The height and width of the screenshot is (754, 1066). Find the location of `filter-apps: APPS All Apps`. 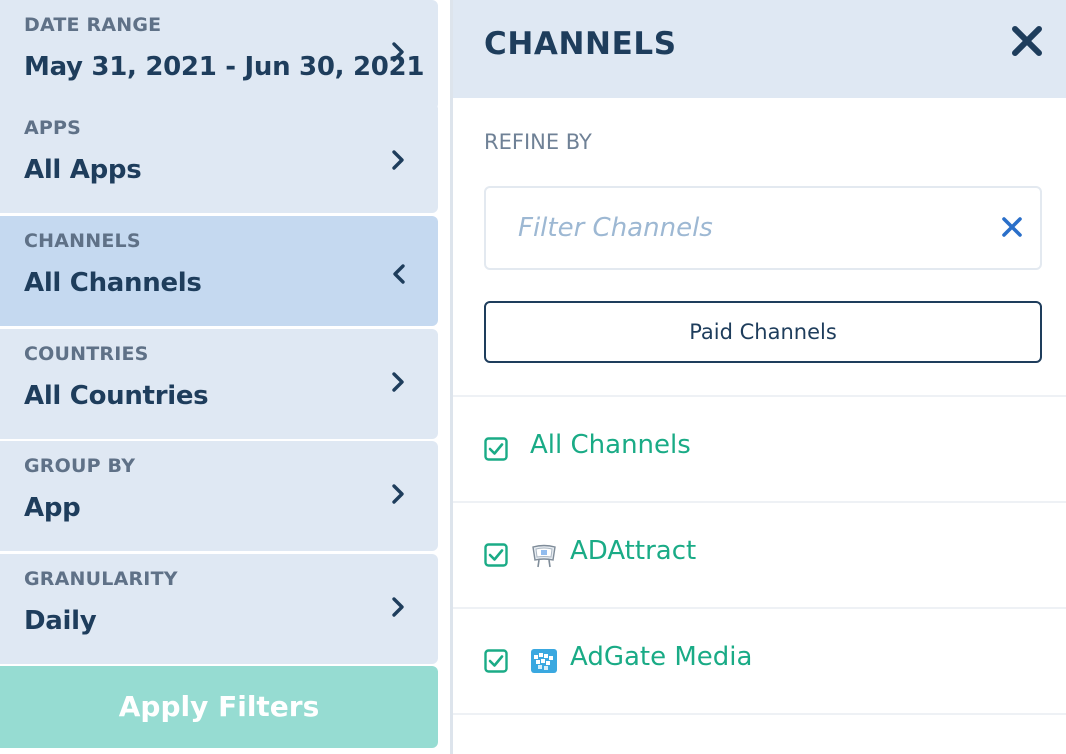

filter-apps: APPS All Apps is located at coordinates (219, 158).